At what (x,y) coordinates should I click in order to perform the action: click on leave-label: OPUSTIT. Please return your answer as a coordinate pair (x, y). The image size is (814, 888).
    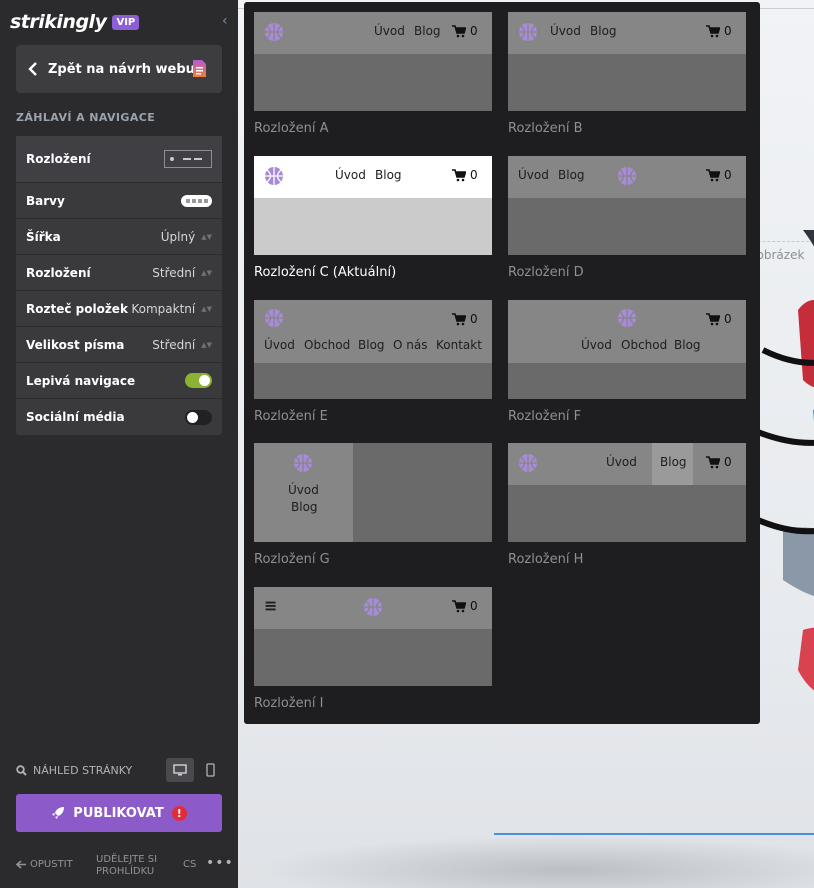
    Looking at the image, I should click on (51, 864).